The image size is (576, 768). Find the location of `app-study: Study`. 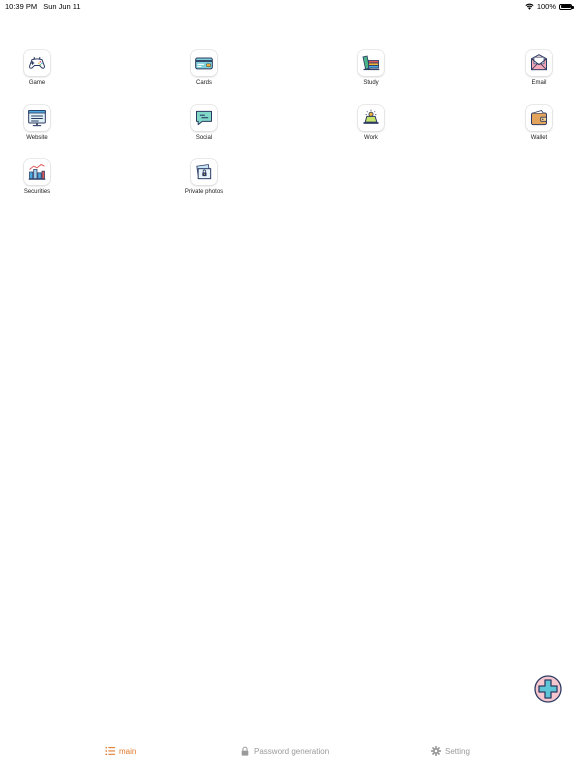

app-study: Study is located at coordinates (371, 68).